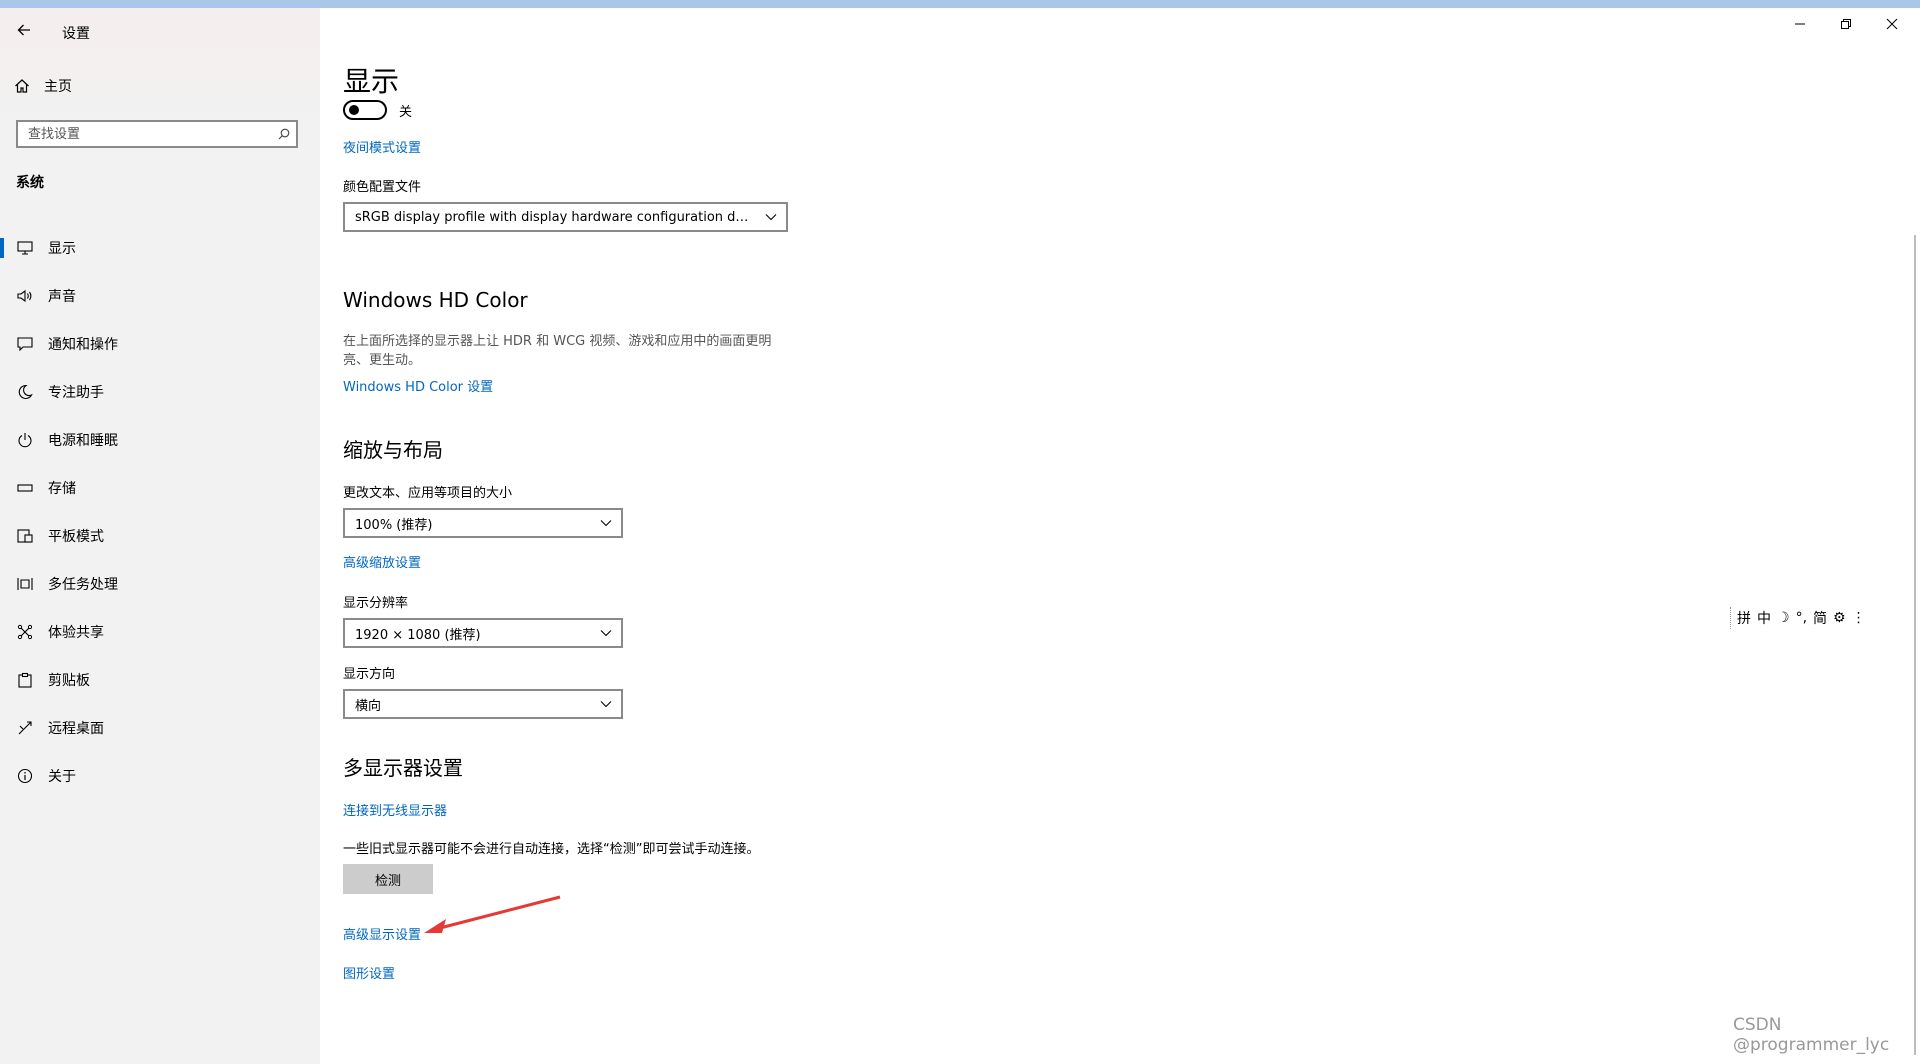  I want to click on back-arrow-icon, so click(23, 30).